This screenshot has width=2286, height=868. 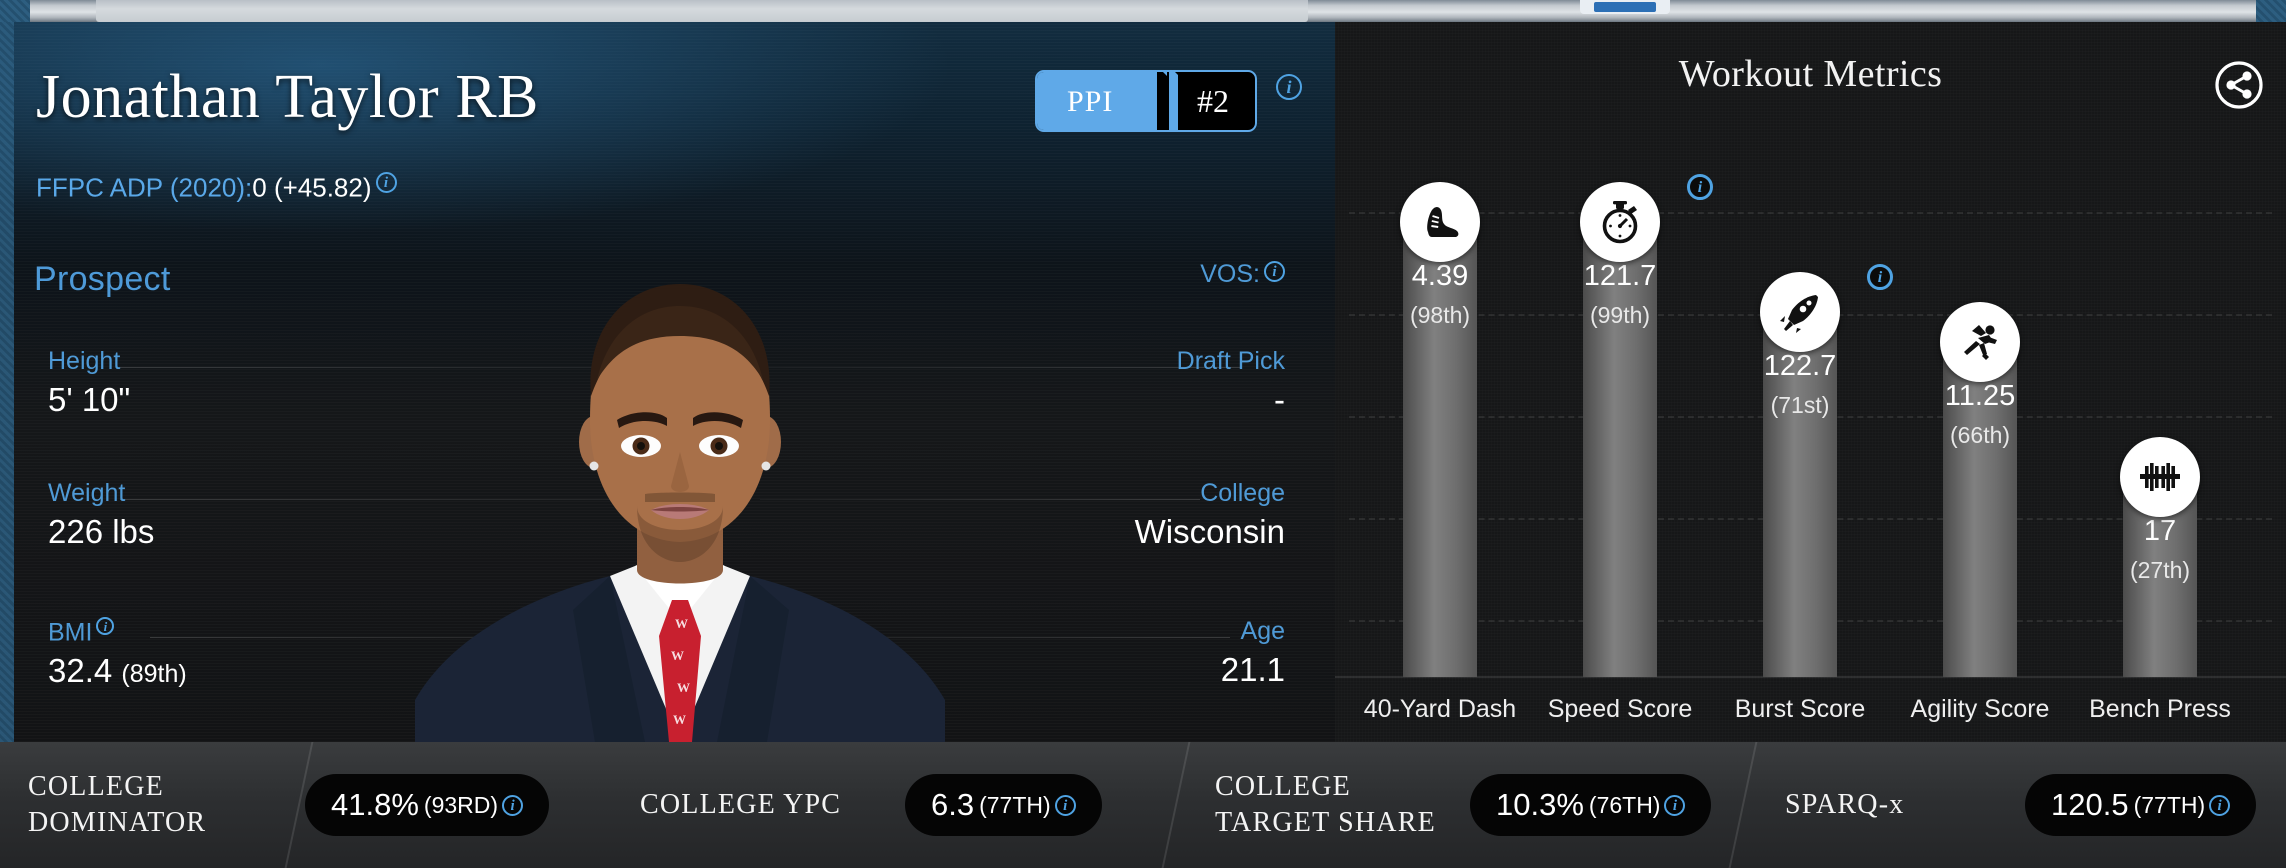 I want to click on adp-label: FFPC ADP (2020):, so click(x=144, y=187).